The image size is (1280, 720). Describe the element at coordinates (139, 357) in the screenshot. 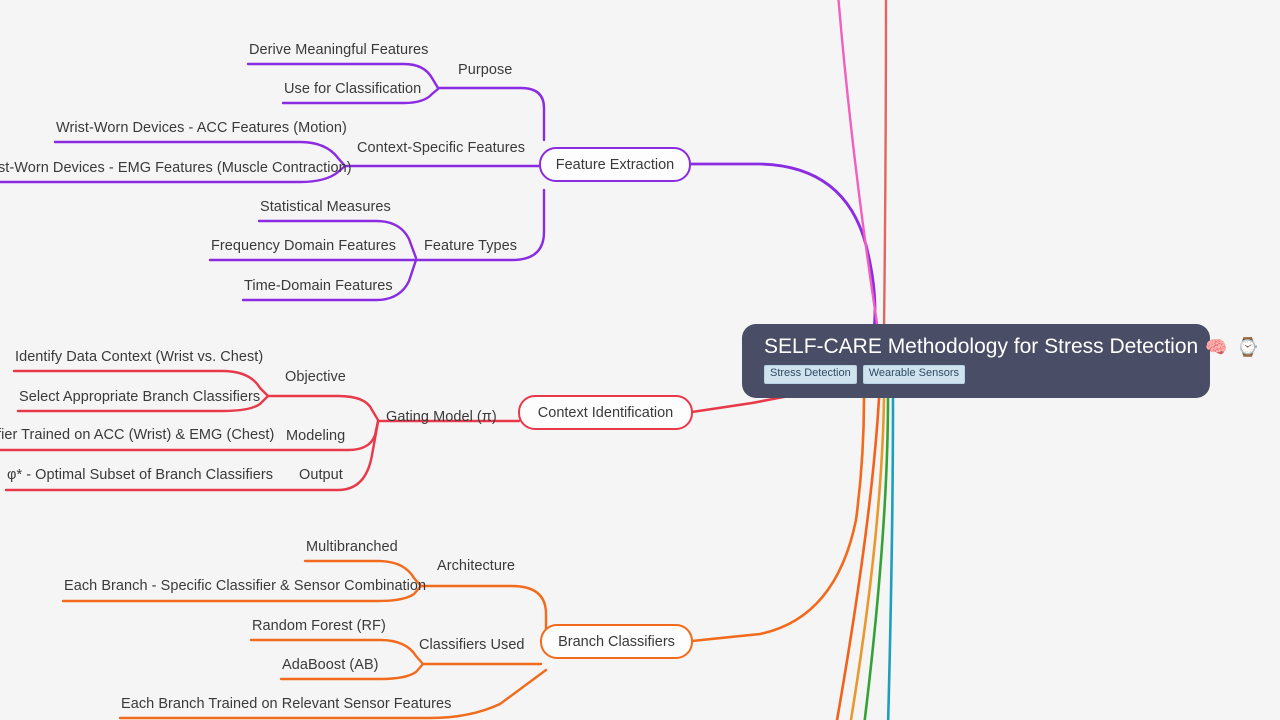

I see `leaf-identify-data-context: Identify Data Context (Wrist vs. Chest)` at that location.